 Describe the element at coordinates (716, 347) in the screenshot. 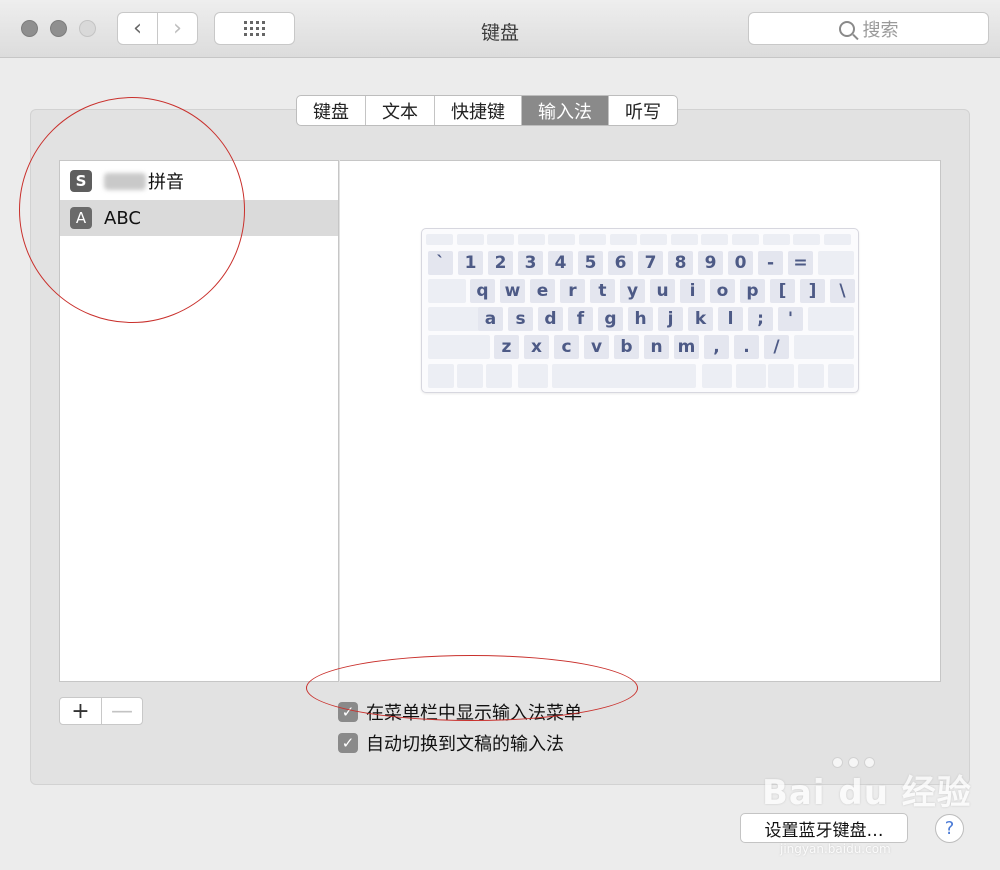

I see `keyboard-key: ,` at that location.